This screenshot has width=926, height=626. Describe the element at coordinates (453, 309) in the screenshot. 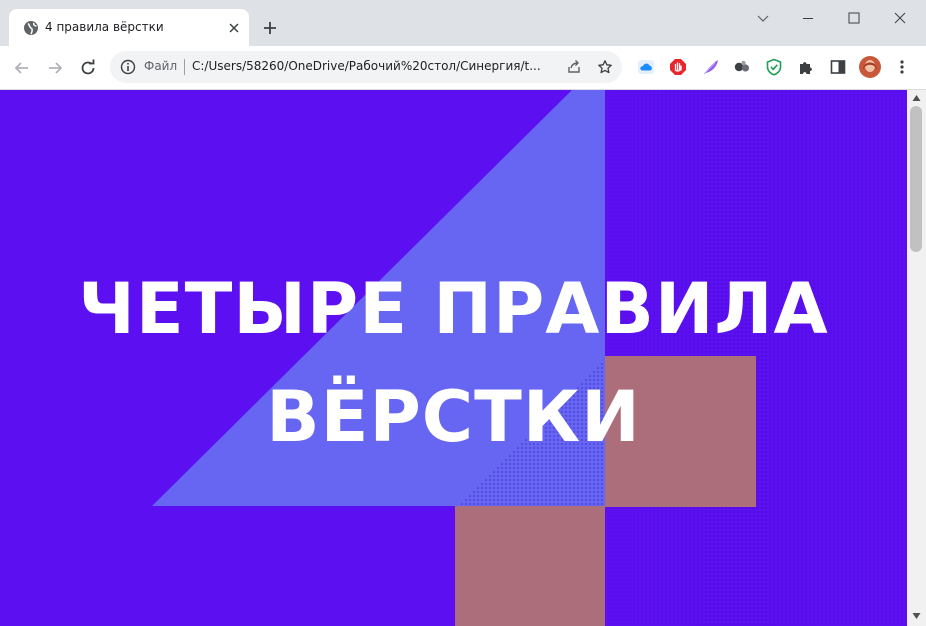

I see `hero-title-line1: ЧЕТЫРЕ ПРАВИЛА` at that location.